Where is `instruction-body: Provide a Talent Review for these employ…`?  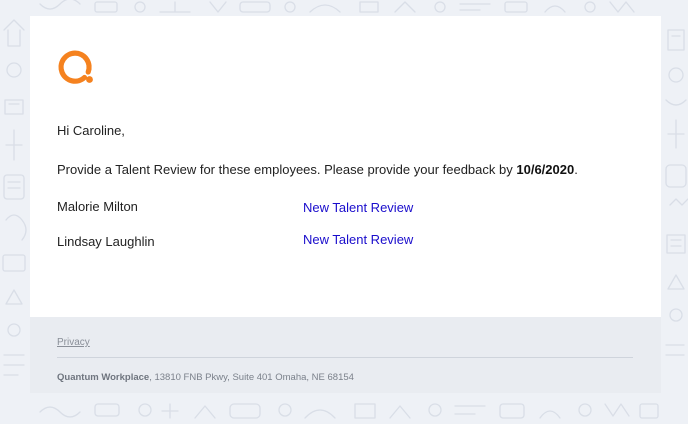
instruction-body: Provide a Talent Review for these employ… is located at coordinates (285, 169).